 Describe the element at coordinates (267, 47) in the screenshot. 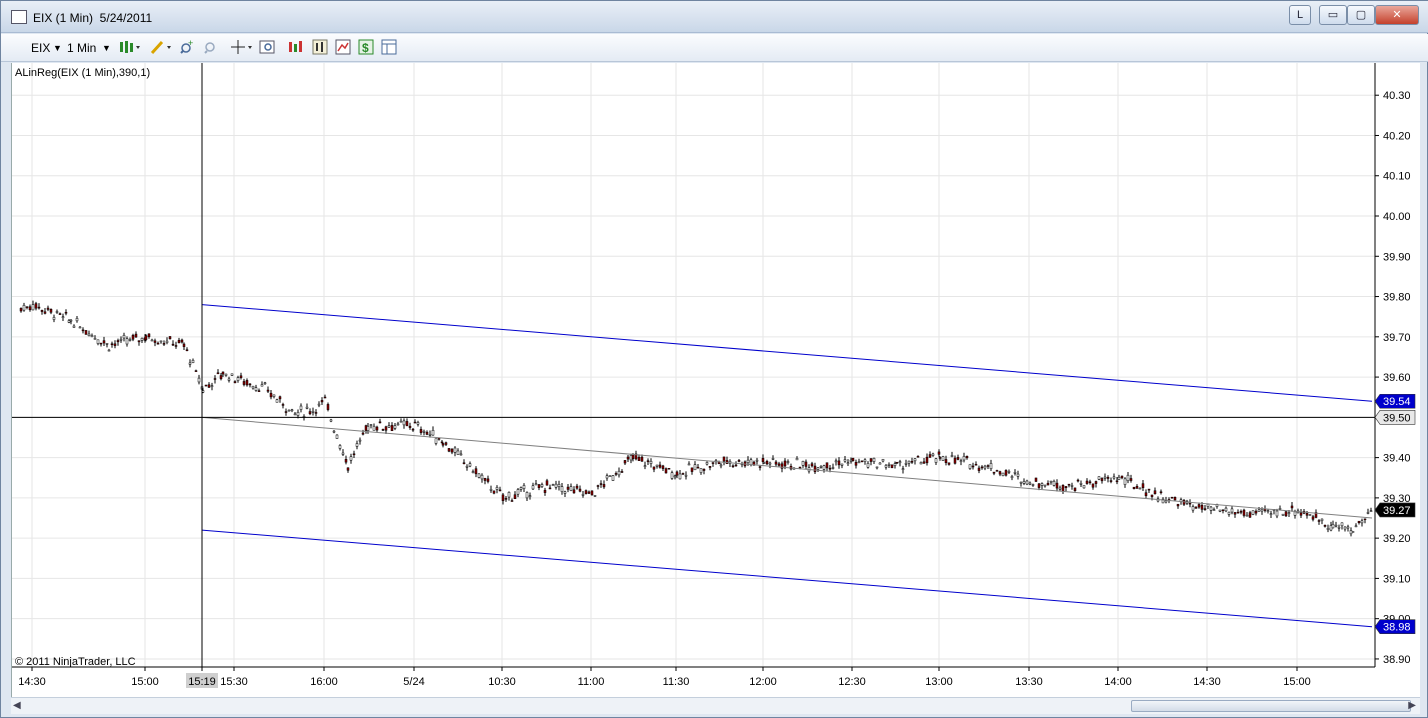

I see `properties-icon` at that location.